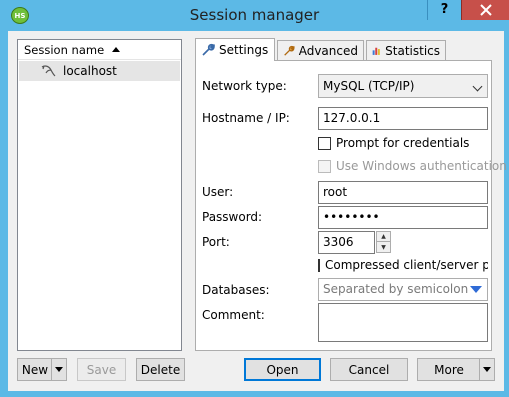 This screenshot has height=397, width=509. What do you see at coordinates (403, 118) in the screenshot?
I see `hostname-input: 127.0.0.1` at bounding box center [403, 118].